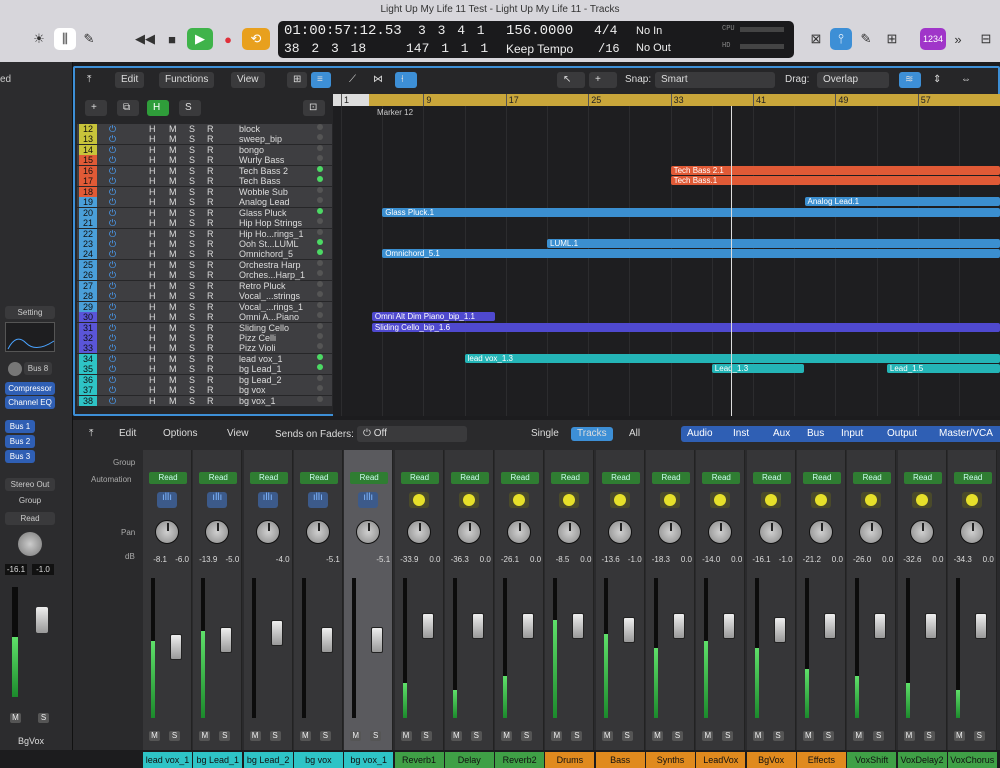 This screenshot has height=768, width=1000. Describe the element at coordinates (353, 80) in the screenshot. I see `automation-icon: ⟋` at that location.